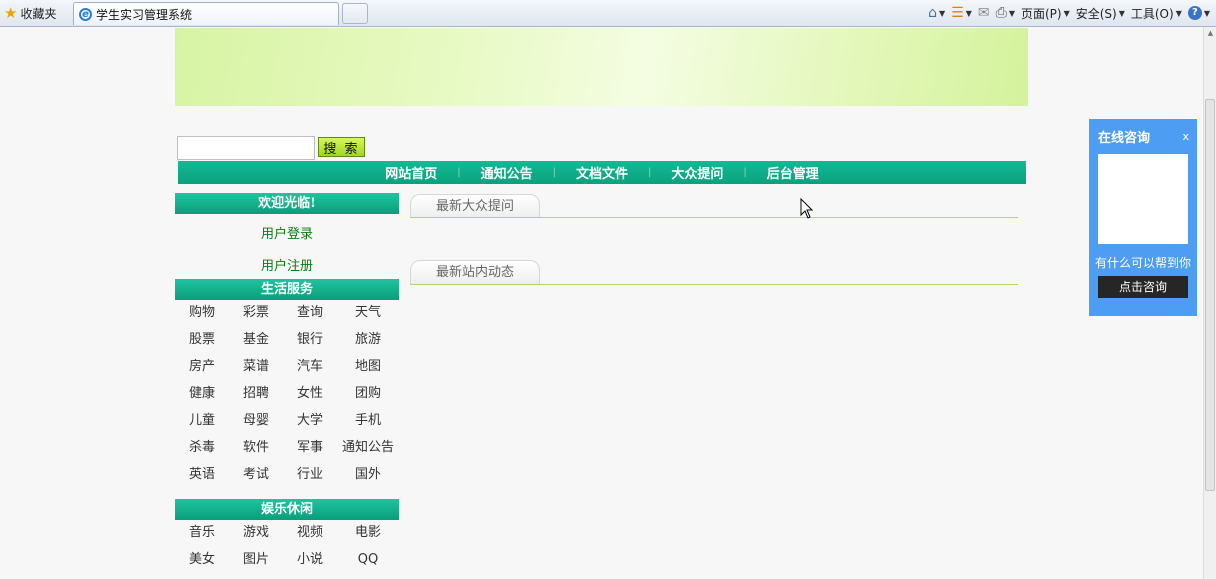 The image size is (1216, 579). I want to click on search-input, so click(246, 148).